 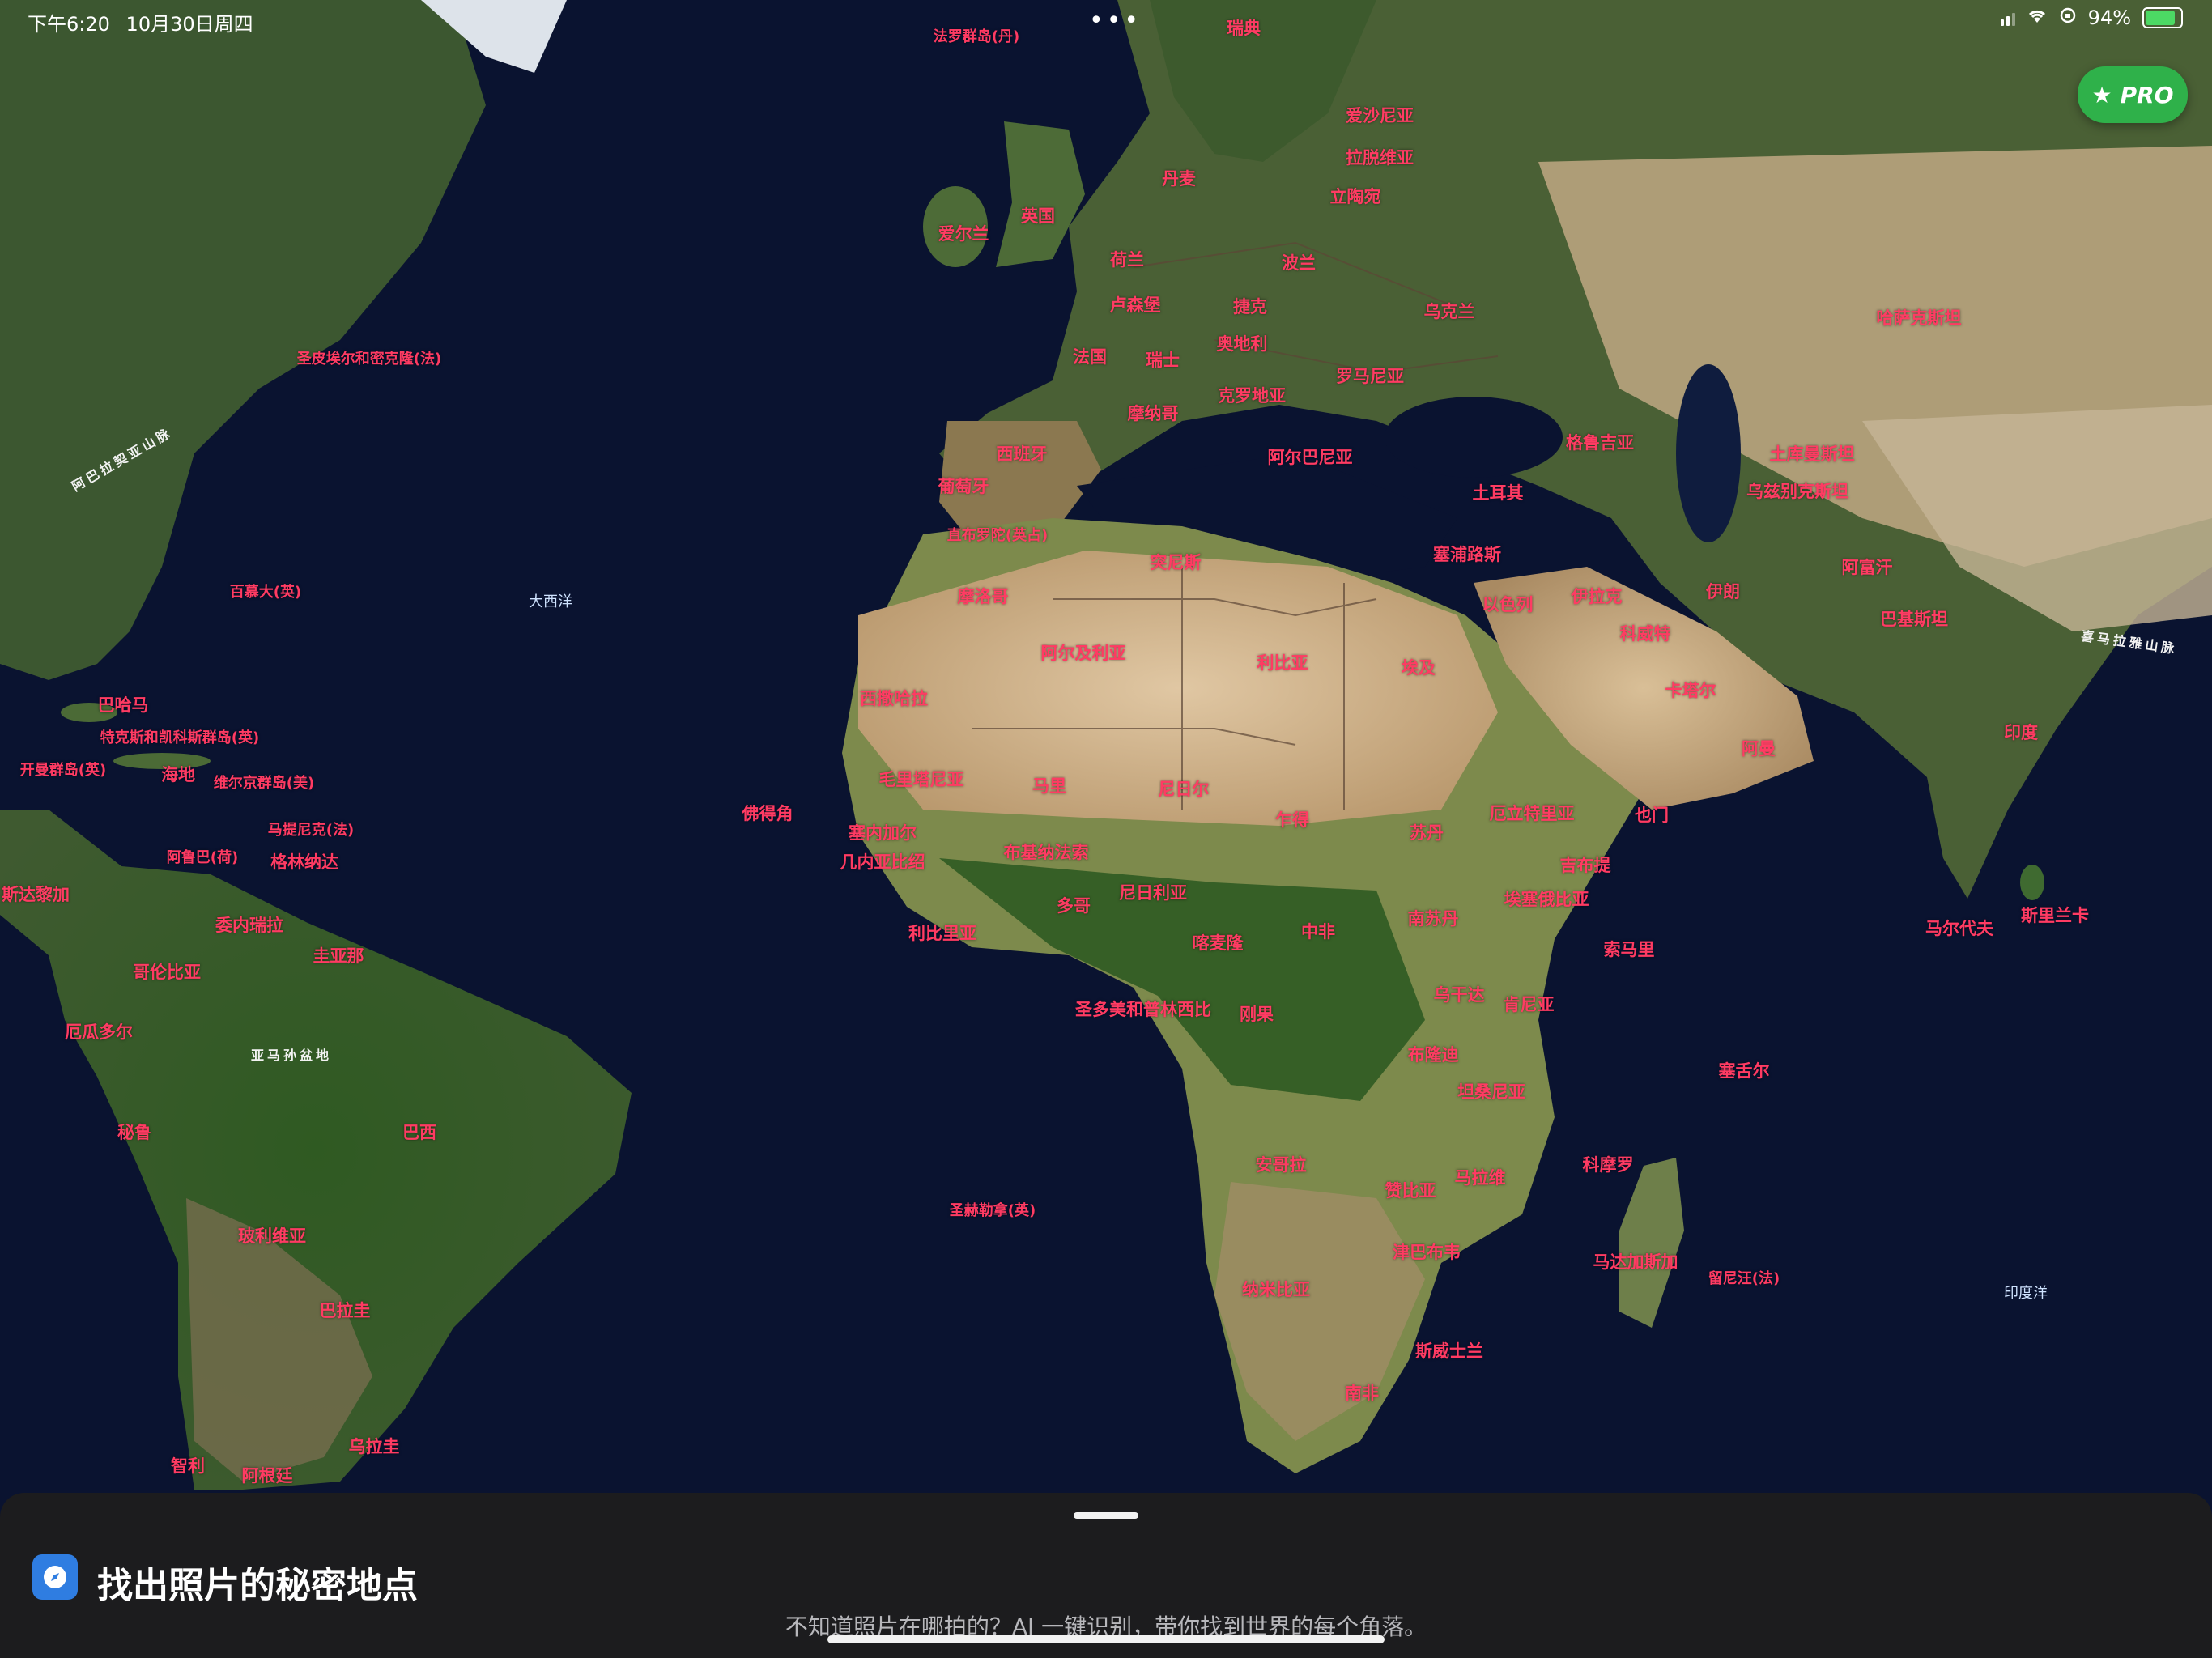 What do you see at coordinates (1532, 813) in the screenshot?
I see `map-label-country: 厄立特里亚` at bounding box center [1532, 813].